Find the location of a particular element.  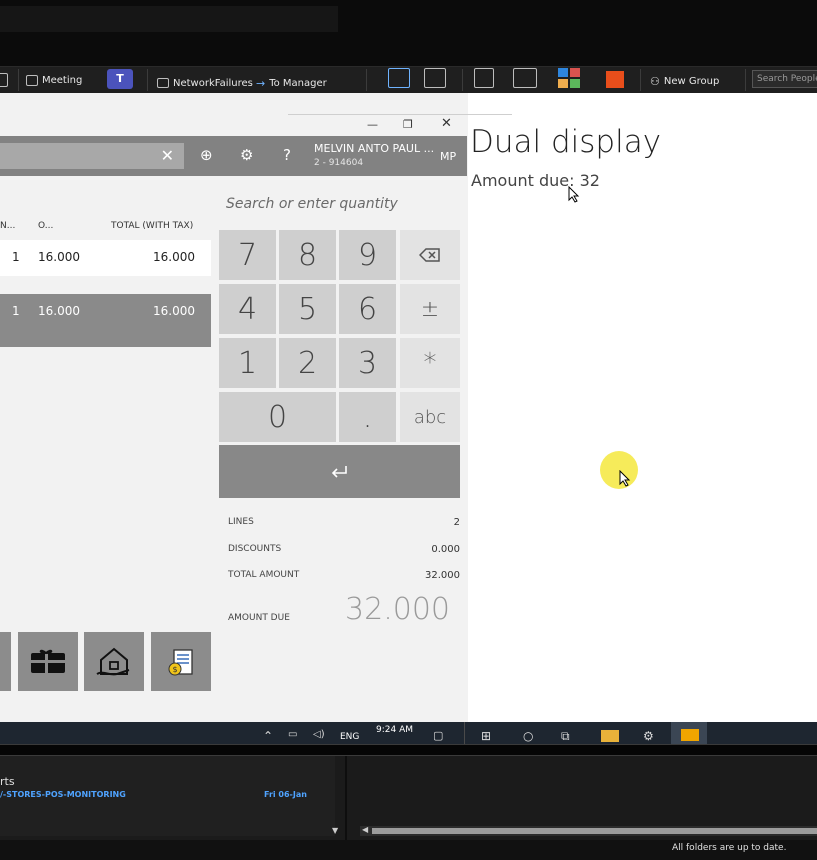

active-app-highlight is located at coordinates (689, 733).